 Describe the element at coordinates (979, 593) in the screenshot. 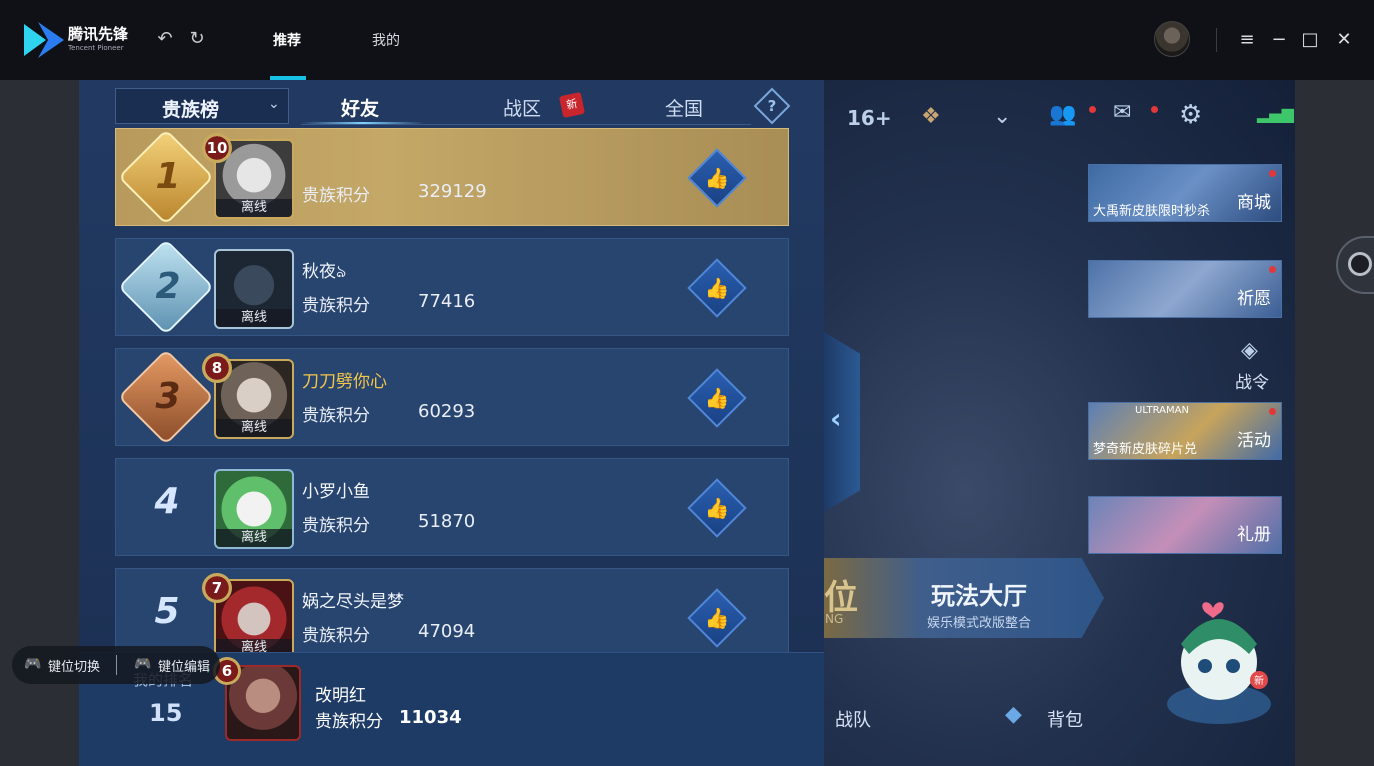

I see `game-lobby-title: 玩法大厅` at that location.